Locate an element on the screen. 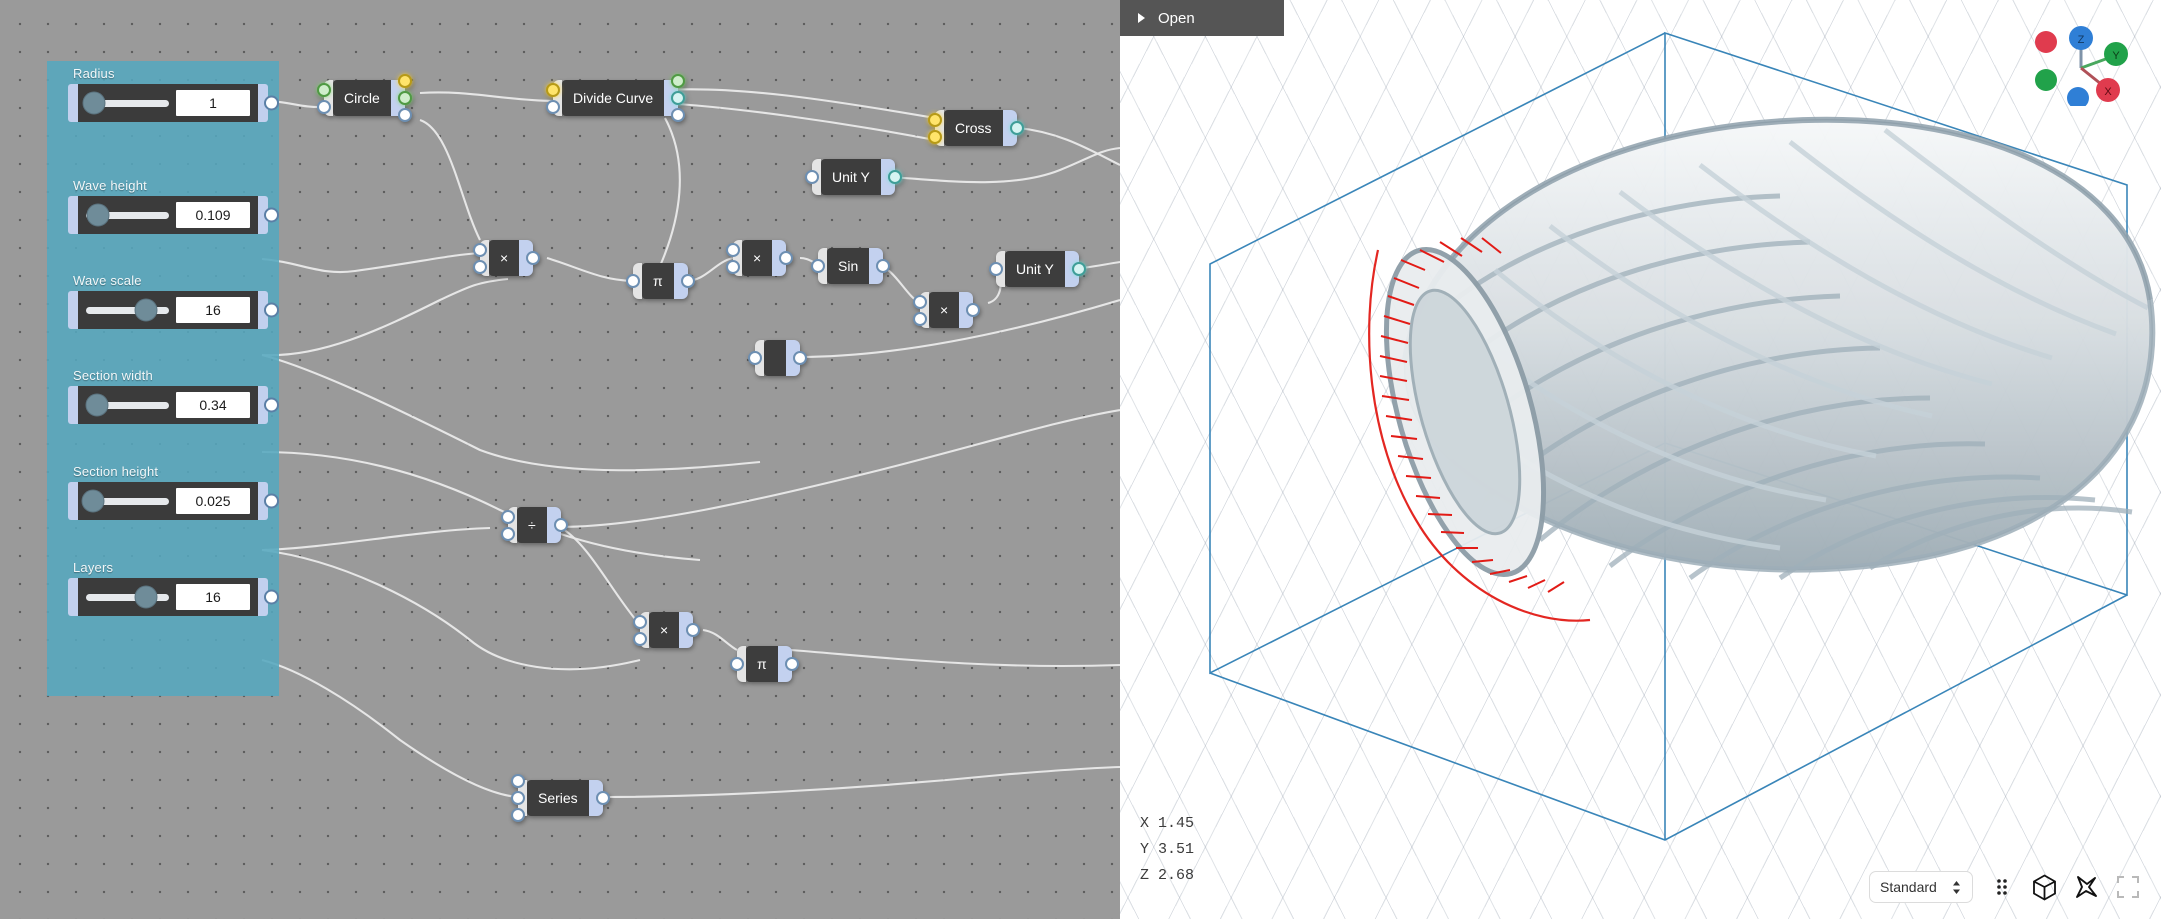 The width and height of the screenshot is (2161, 919). node-divide: ÷ is located at coordinates (534, 525).